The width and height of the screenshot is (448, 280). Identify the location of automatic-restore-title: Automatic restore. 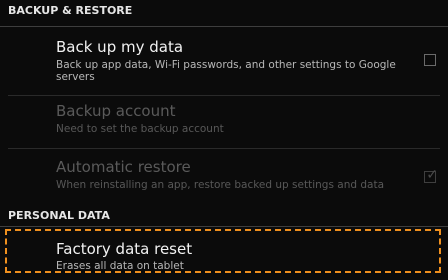
(123, 167).